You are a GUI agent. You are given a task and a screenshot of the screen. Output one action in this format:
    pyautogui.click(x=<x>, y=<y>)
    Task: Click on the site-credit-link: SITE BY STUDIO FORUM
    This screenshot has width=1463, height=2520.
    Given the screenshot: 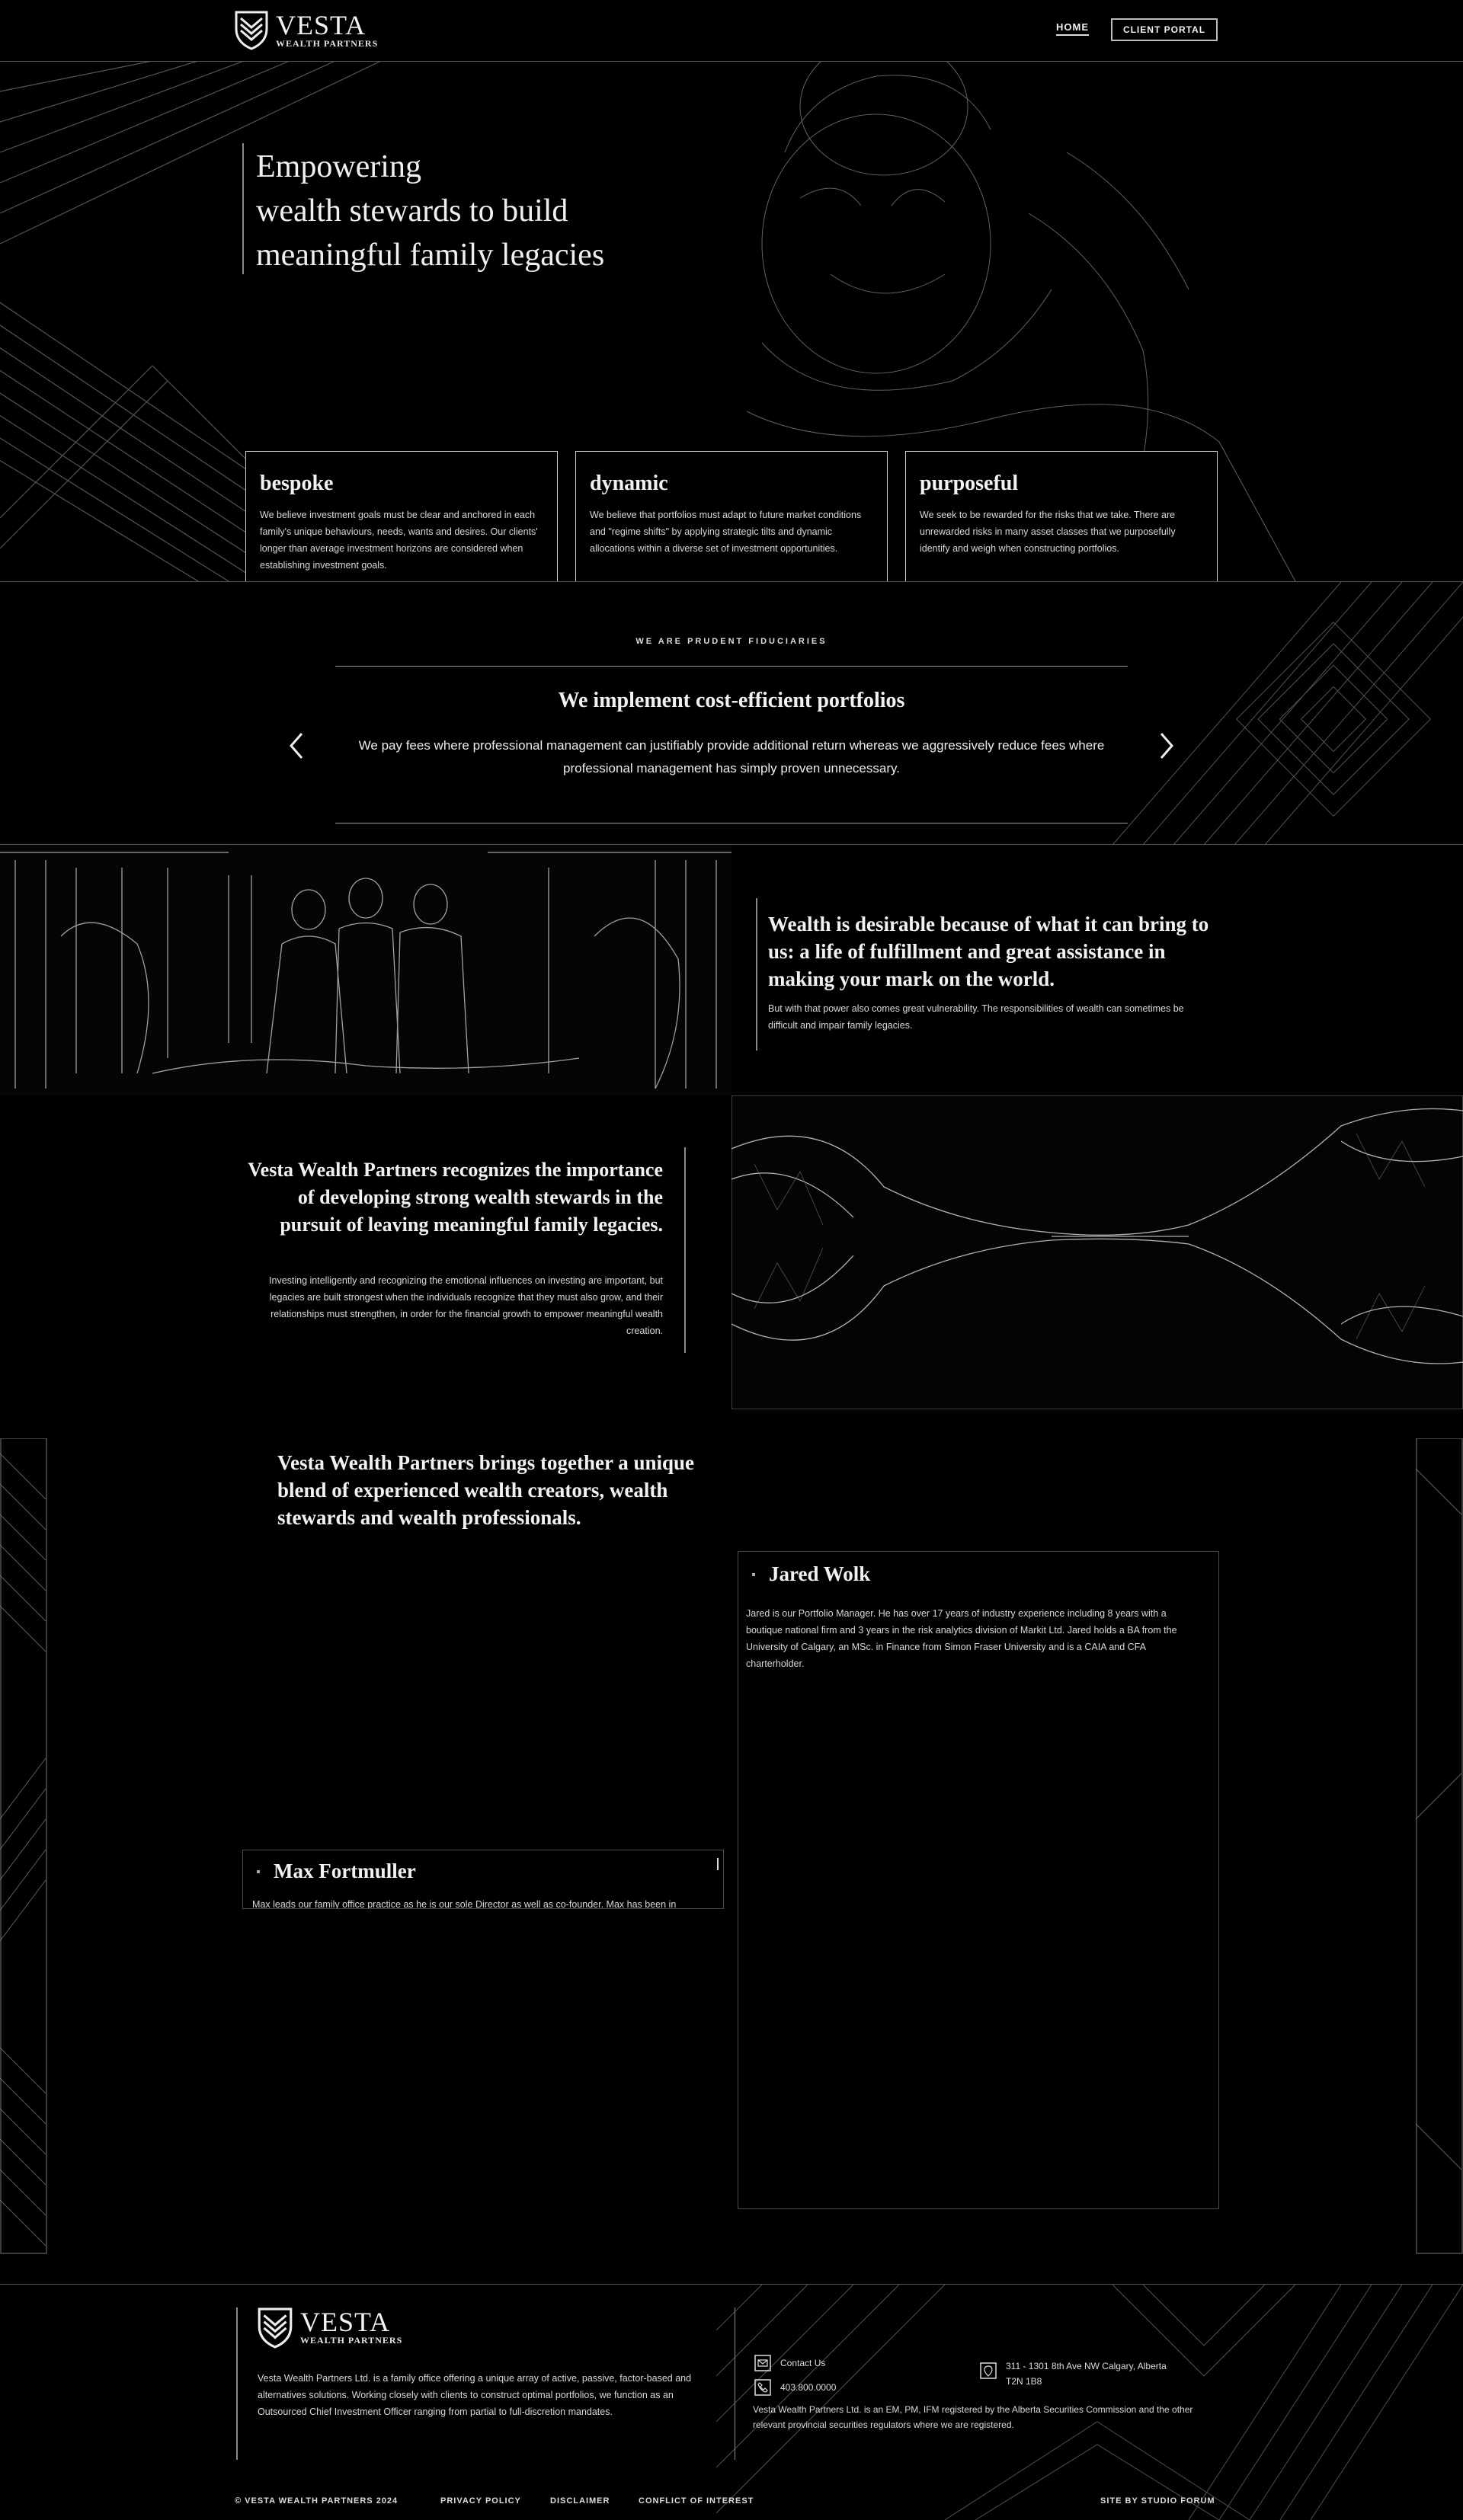 What is the action you would take?
    pyautogui.click(x=1157, y=2501)
    